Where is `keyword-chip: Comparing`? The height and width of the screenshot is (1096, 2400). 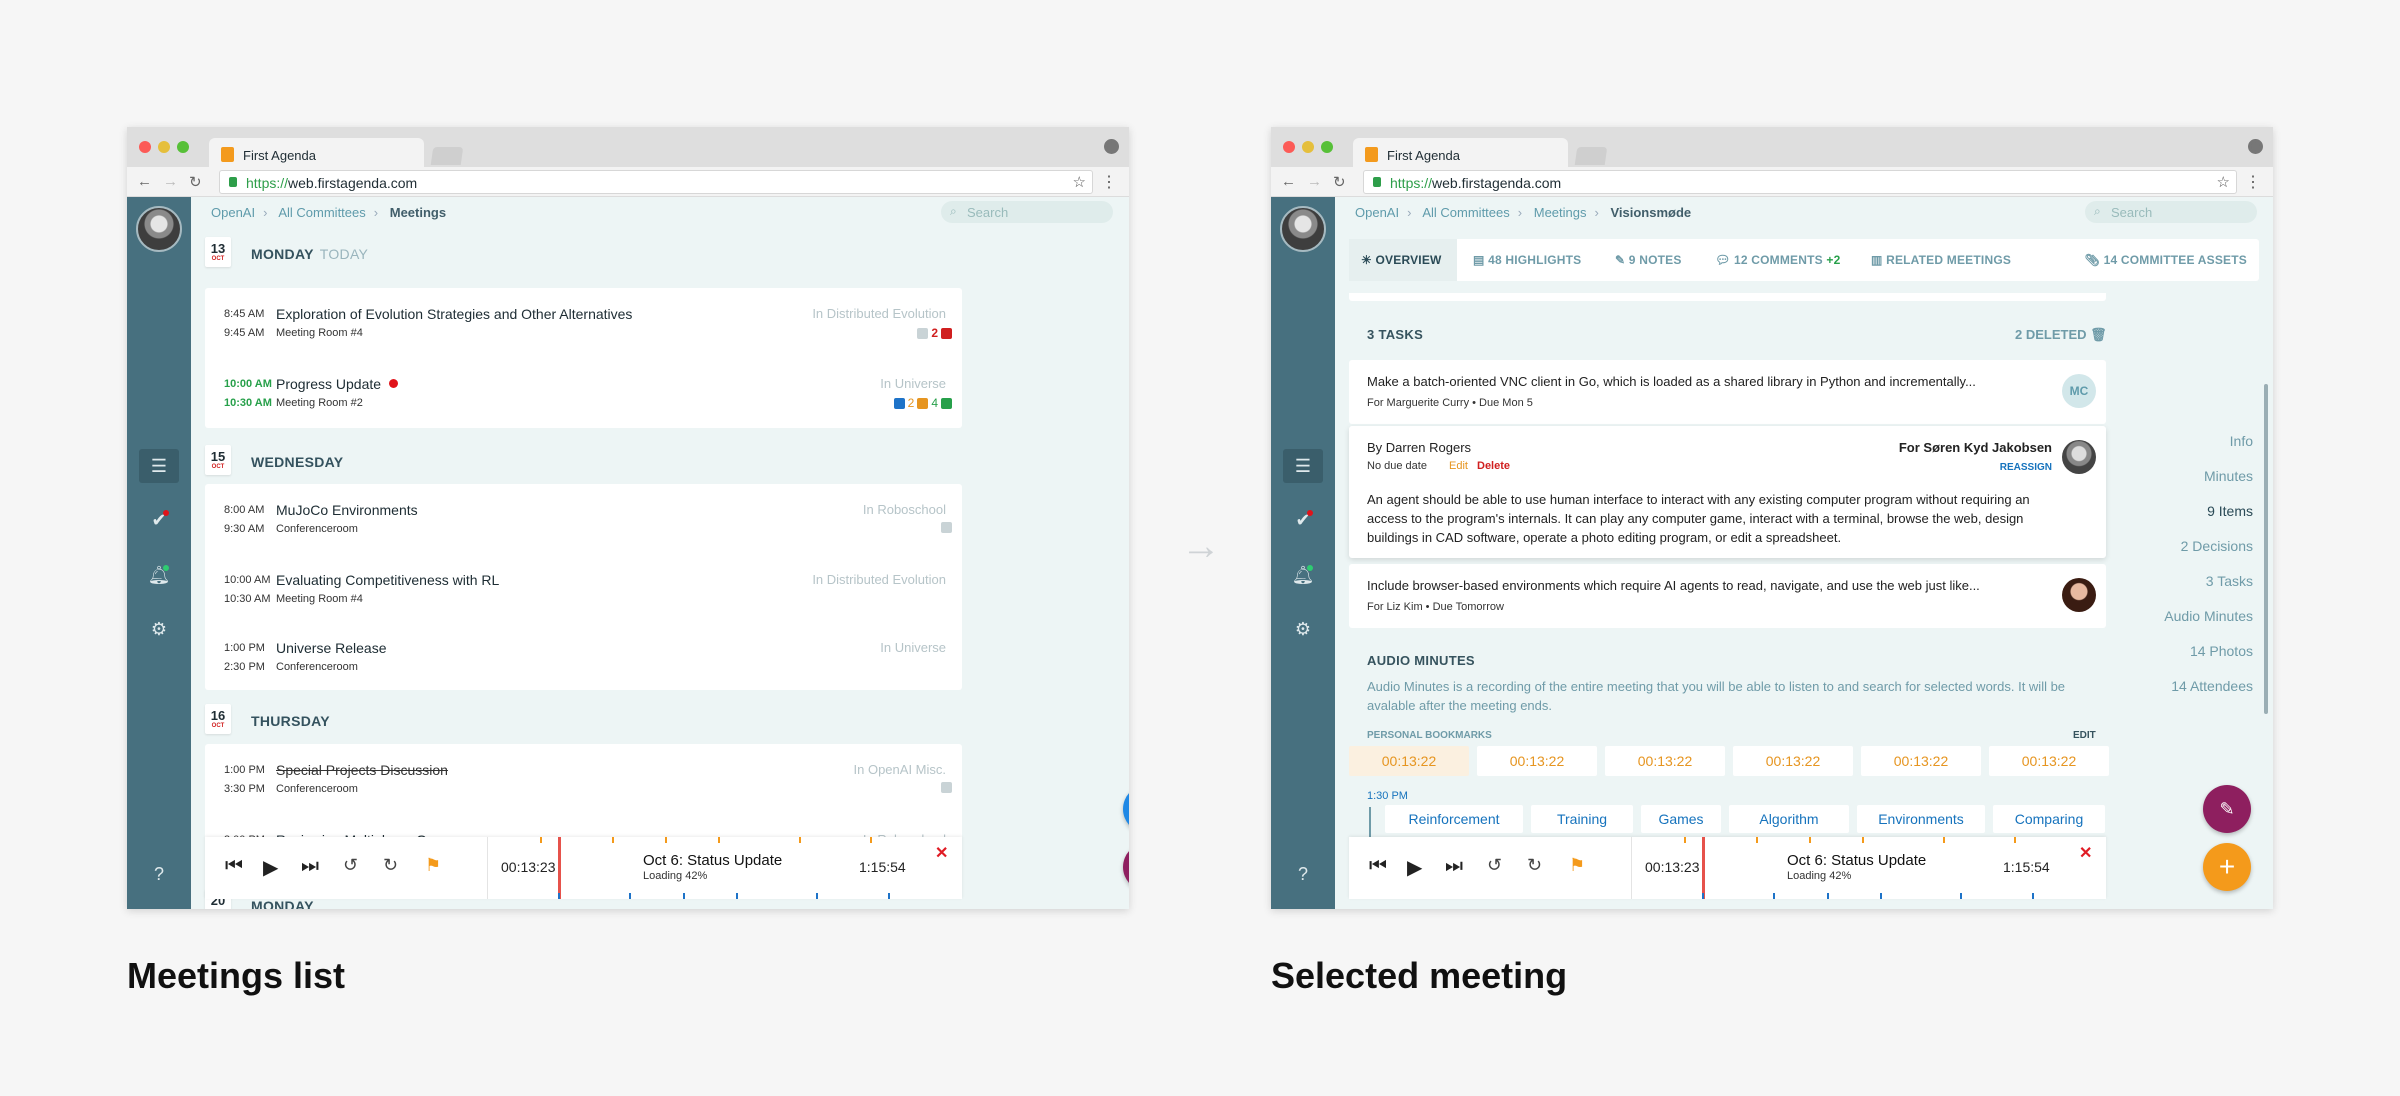
keyword-chip: Comparing is located at coordinates (2049, 819).